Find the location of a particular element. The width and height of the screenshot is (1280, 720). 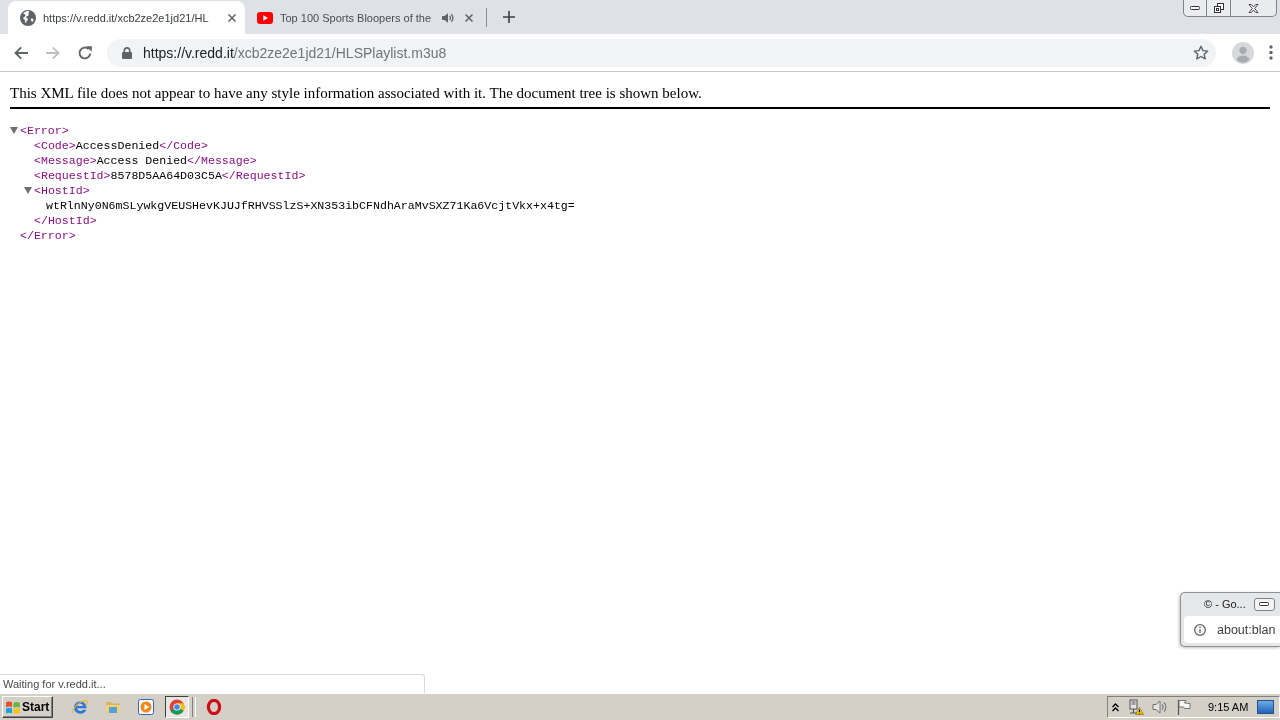

plus-icon is located at coordinates (509, 17).